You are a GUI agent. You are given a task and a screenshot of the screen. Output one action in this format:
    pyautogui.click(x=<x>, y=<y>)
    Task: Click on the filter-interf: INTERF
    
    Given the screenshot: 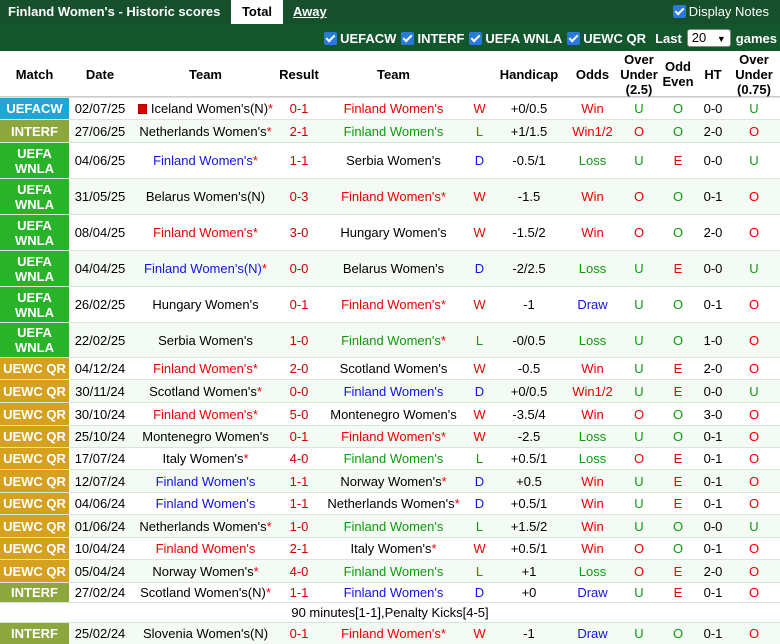 What is the action you would take?
    pyautogui.click(x=432, y=38)
    